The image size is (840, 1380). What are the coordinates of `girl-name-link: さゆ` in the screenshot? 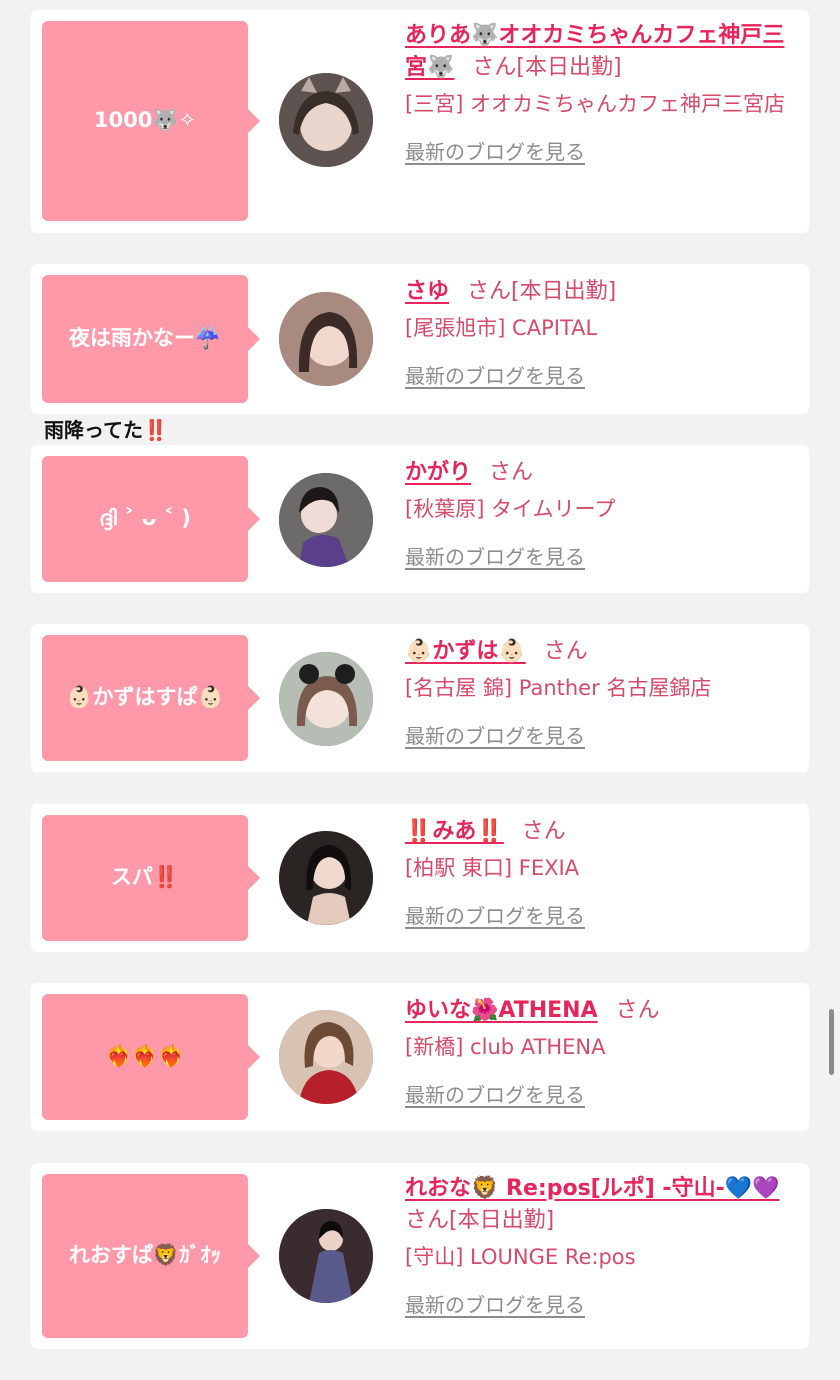 It's located at (427, 291).